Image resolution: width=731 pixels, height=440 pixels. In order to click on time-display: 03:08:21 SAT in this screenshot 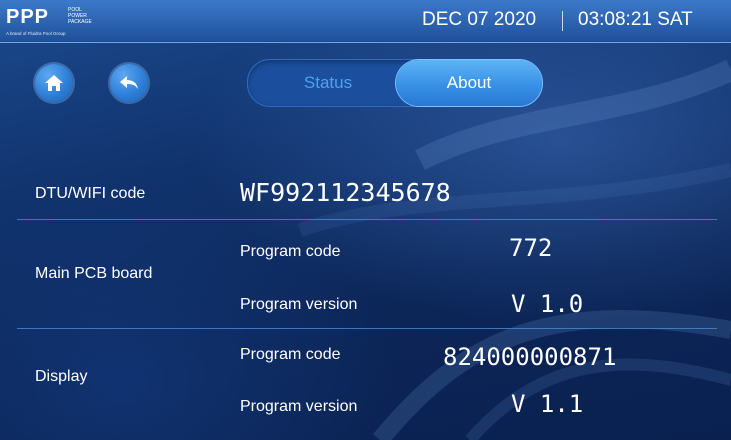, I will do `click(635, 19)`.